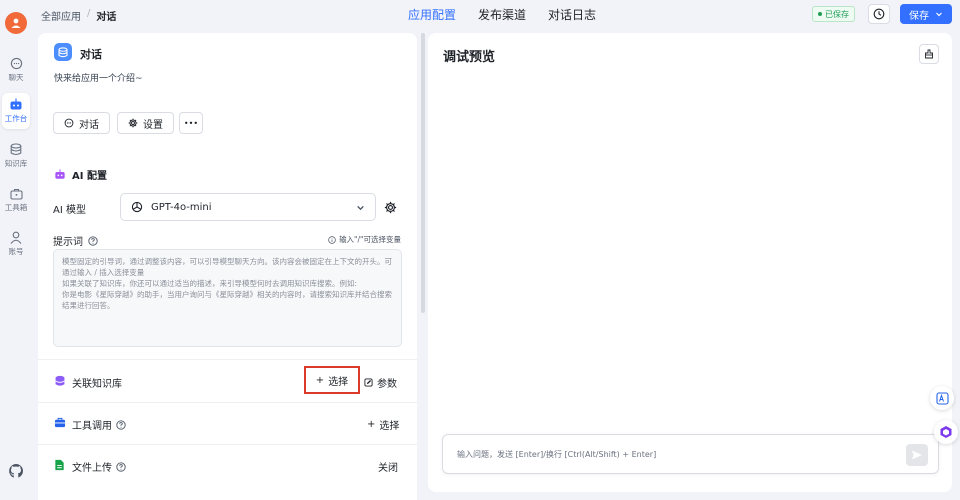 This screenshot has height=500, width=960. I want to click on file-upload-toggle: 关闭, so click(388, 466).